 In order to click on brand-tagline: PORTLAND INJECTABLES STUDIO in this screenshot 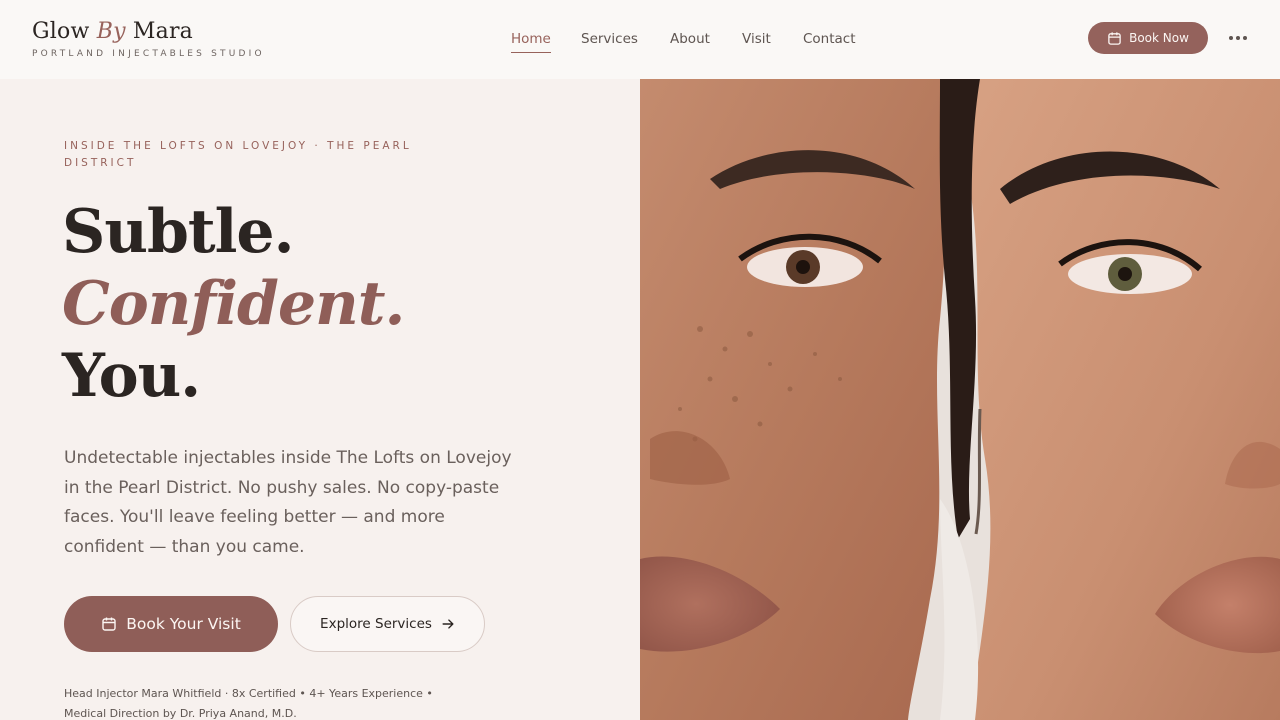, I will do `click(148, 54)`.